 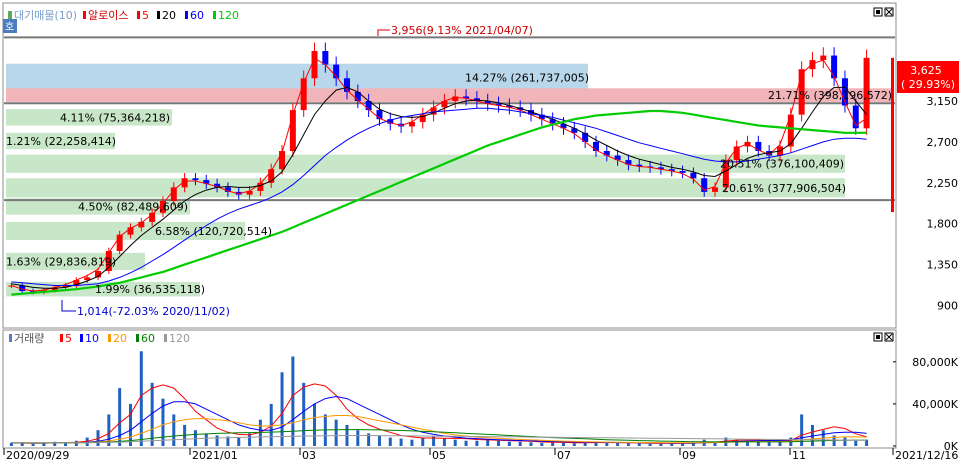 What do you see at coordinates (108, 15) in the screenshot?
I see `stock-name: 알로이스` at bounding box center [108, 15].